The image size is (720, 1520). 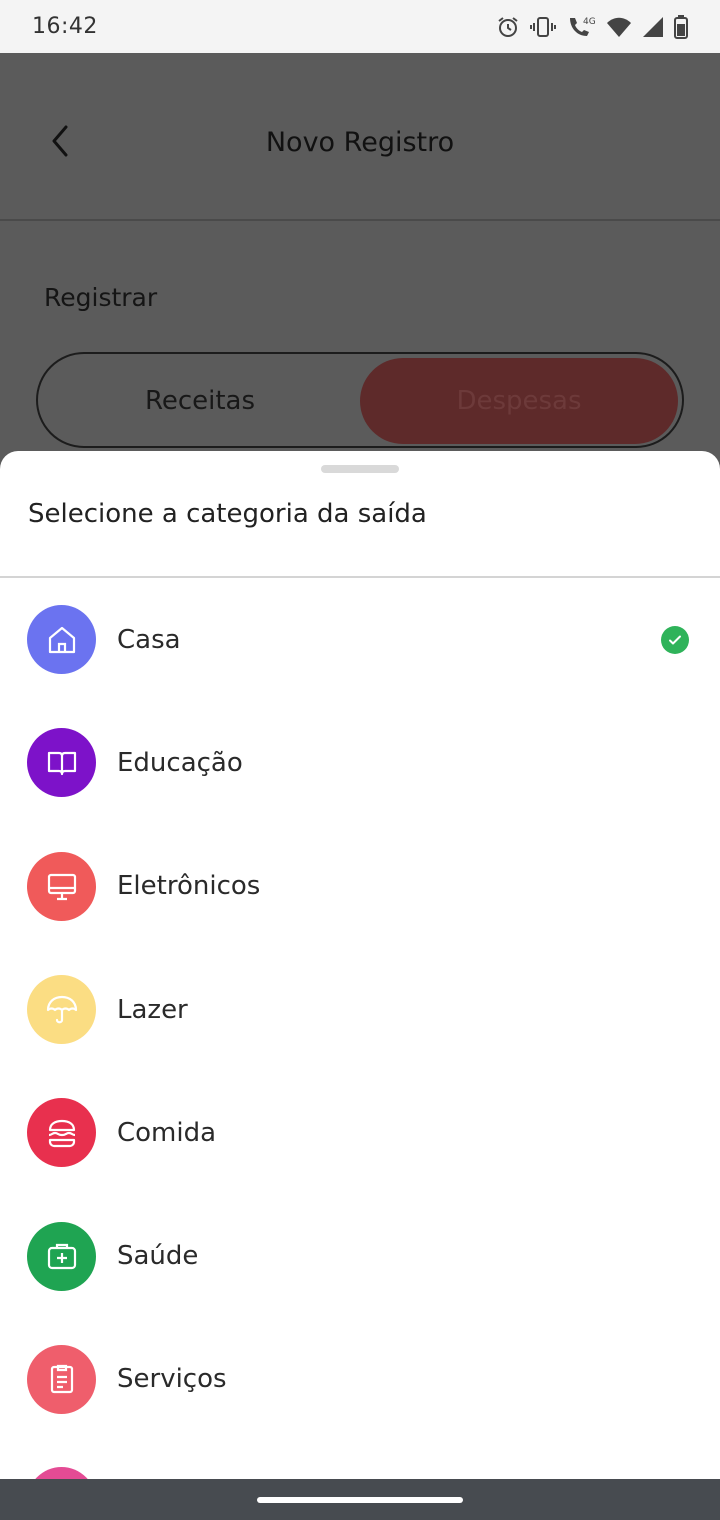 What do you see at coordinates (65, 26) in the screenshot?
I see `status-time: 16:42` at bounding box center [65, 26].